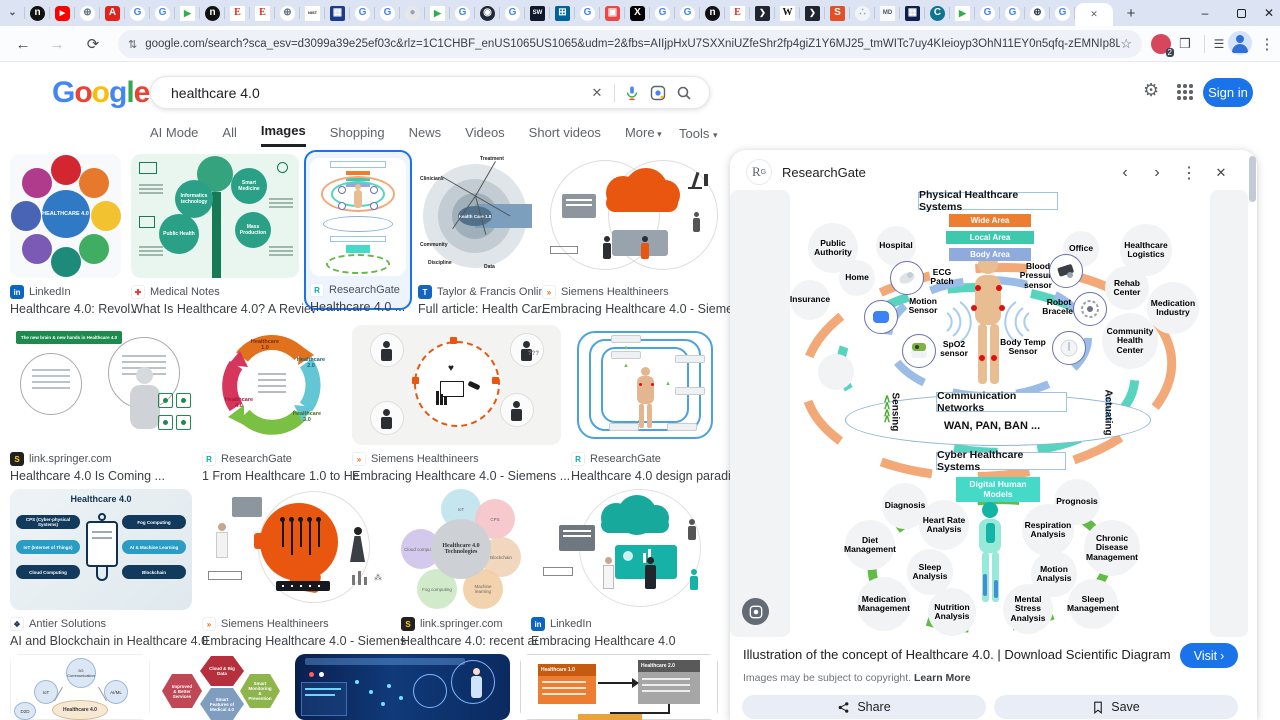 The image size is (1280, 720). Describe the element at coordinates (237, 13) in the screenshot. I see `browser-tab-10: E` at that location.